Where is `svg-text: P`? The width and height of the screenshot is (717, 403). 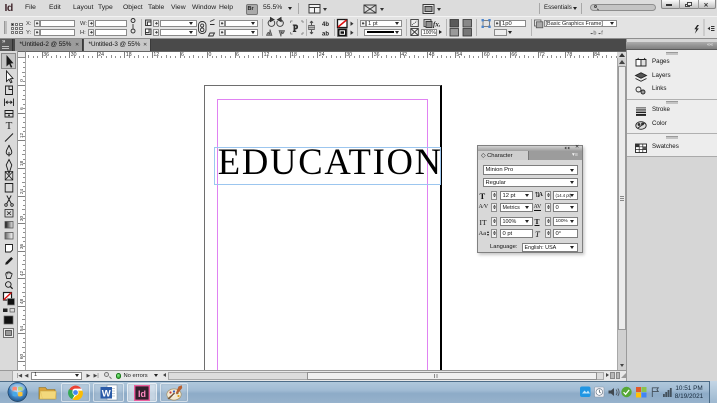
svg-text: P is located at coordinates (295, 29).